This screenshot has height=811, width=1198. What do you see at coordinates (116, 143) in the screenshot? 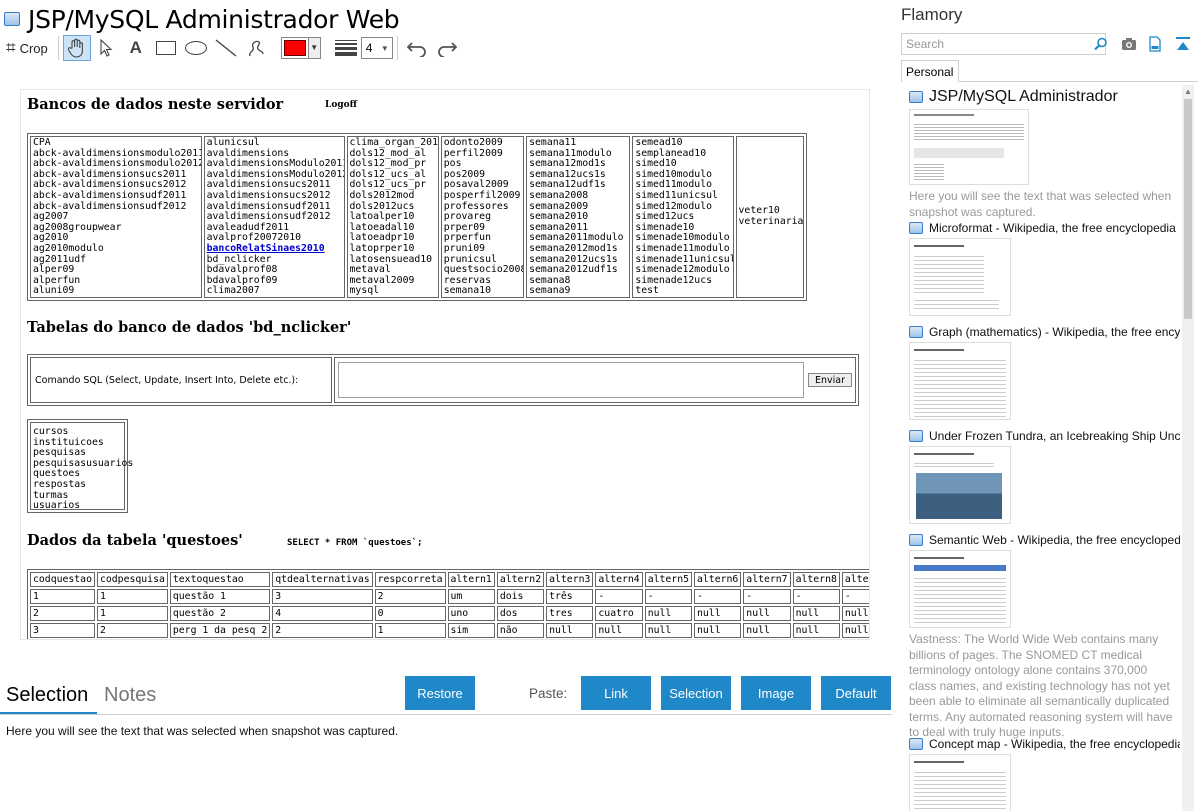
I see `db-item: CPA` at bounding box center [116, 143].